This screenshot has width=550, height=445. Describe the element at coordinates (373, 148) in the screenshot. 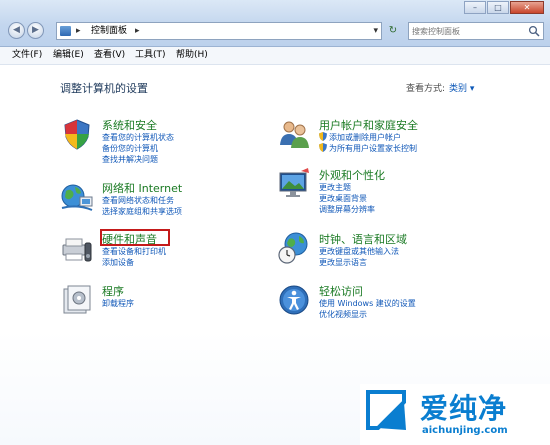

I see `link-label: 为所有用户设置家长控制` at that location.